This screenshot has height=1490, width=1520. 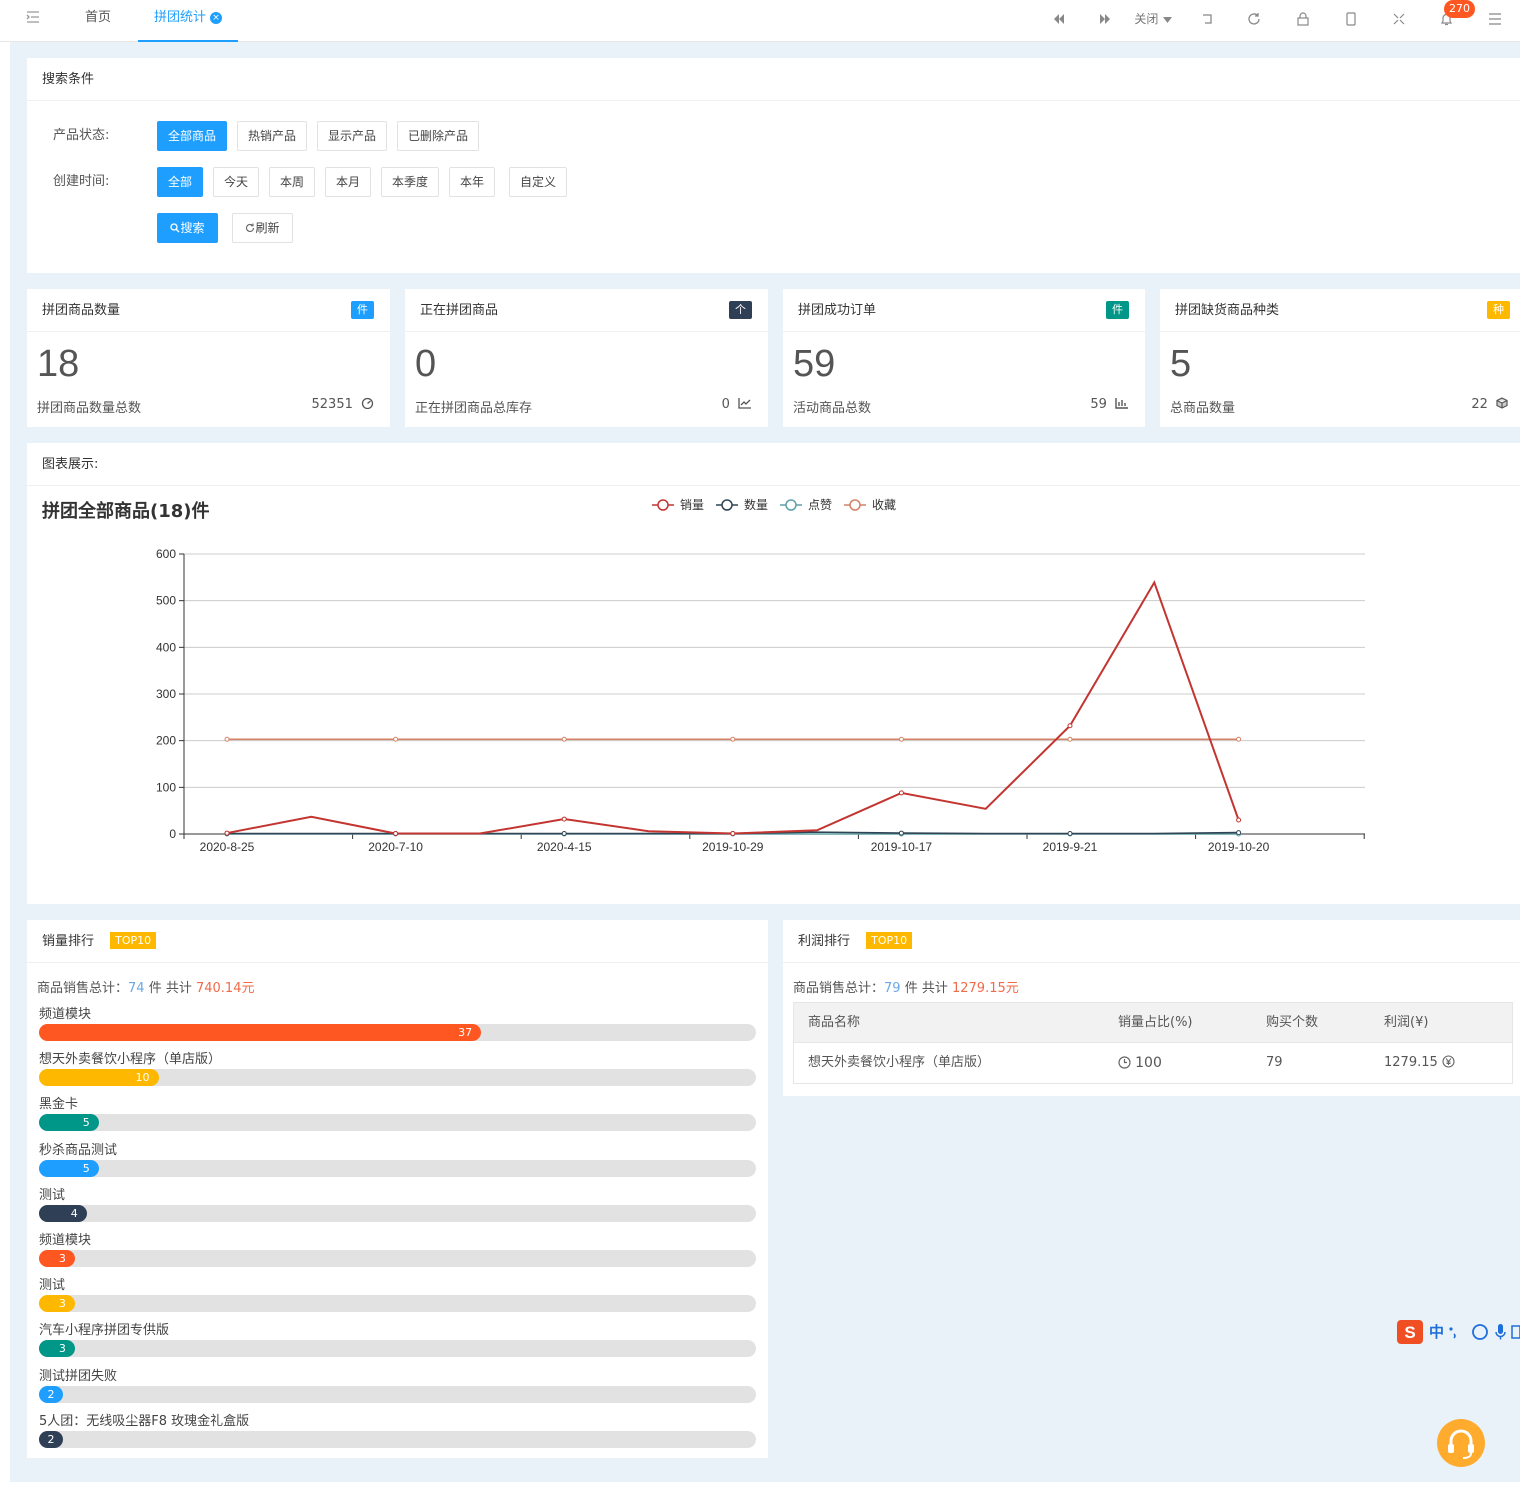 I want to click on tab-home-label: 首页, so click(x=97, y=17).